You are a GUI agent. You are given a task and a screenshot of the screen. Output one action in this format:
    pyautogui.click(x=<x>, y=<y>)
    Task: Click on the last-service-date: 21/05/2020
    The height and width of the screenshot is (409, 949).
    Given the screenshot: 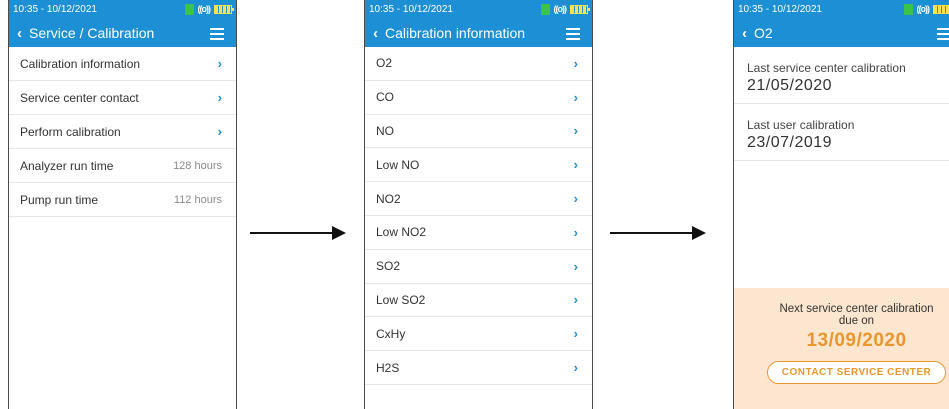 What is the action you would take?
    pyautogui.click(x=790, y=85)
    